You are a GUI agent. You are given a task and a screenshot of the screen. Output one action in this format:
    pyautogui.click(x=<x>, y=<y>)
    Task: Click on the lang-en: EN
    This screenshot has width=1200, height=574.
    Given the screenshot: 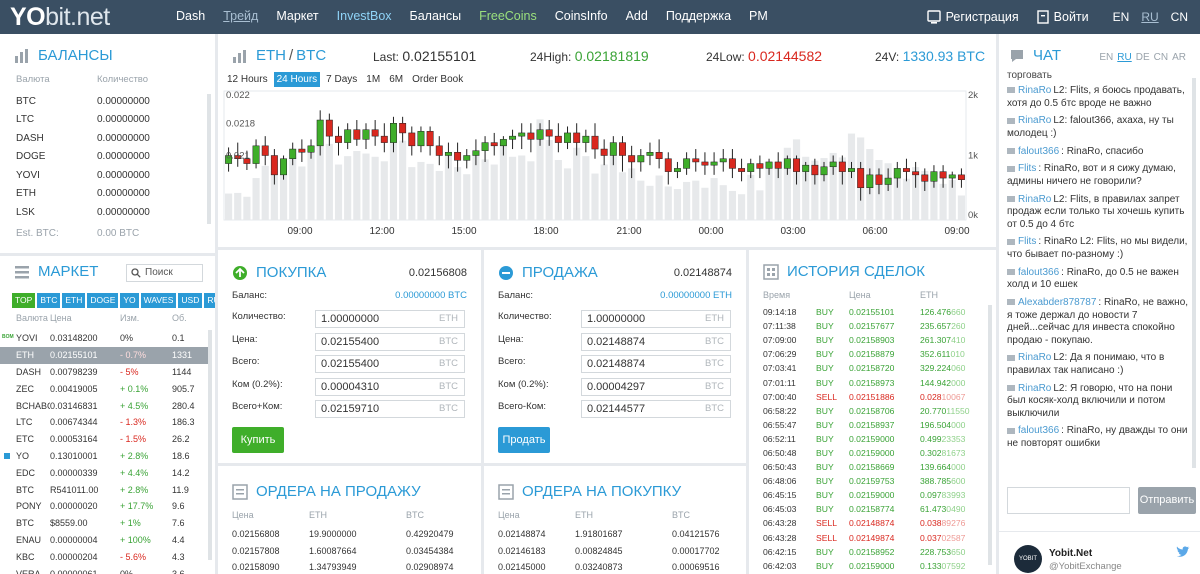 What is the action you would take?
    pyautogui.click(x=1121, y=17)
    